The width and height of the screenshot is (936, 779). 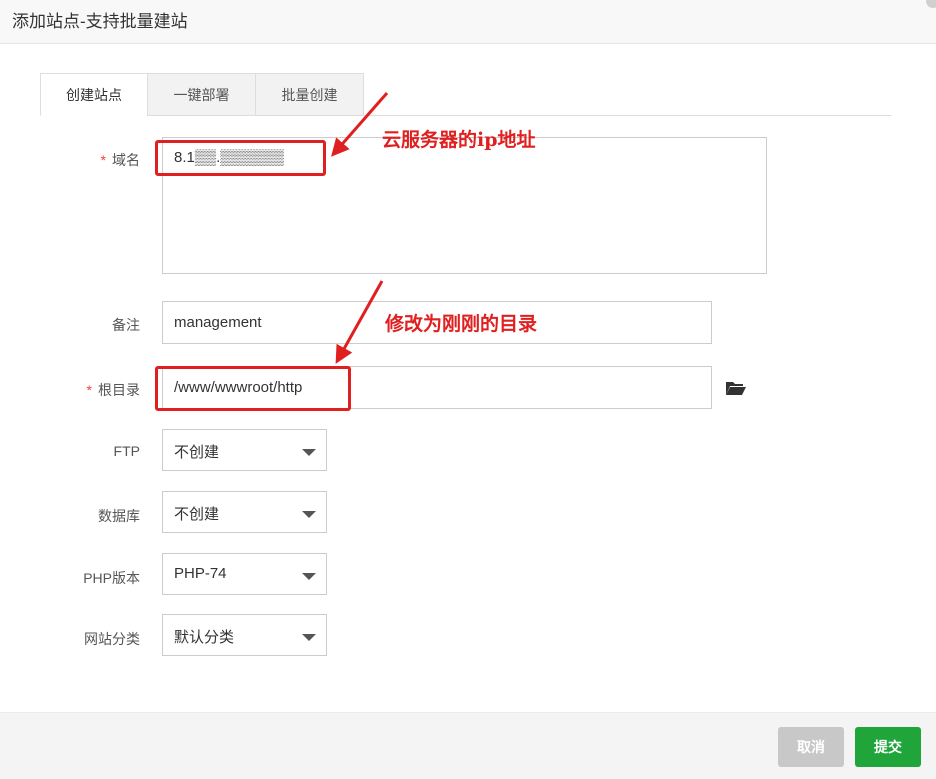 I want to click on cancel-button: 取消, so click(x=811, y=747).